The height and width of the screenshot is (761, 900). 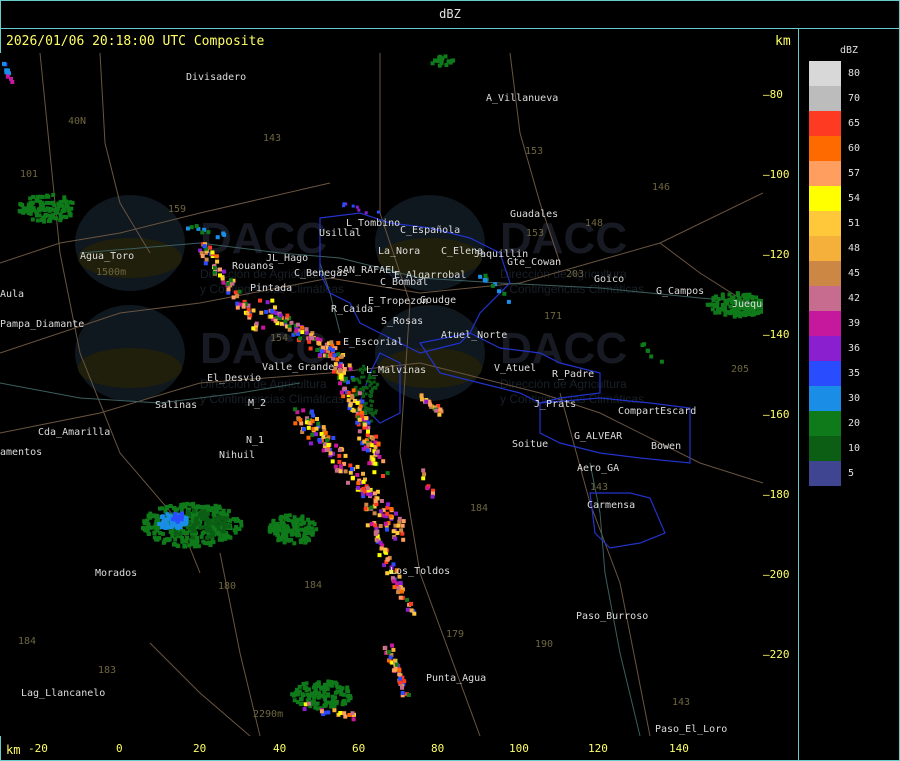 I want to click on elevation-label: 148, so click(x=594, y=223).